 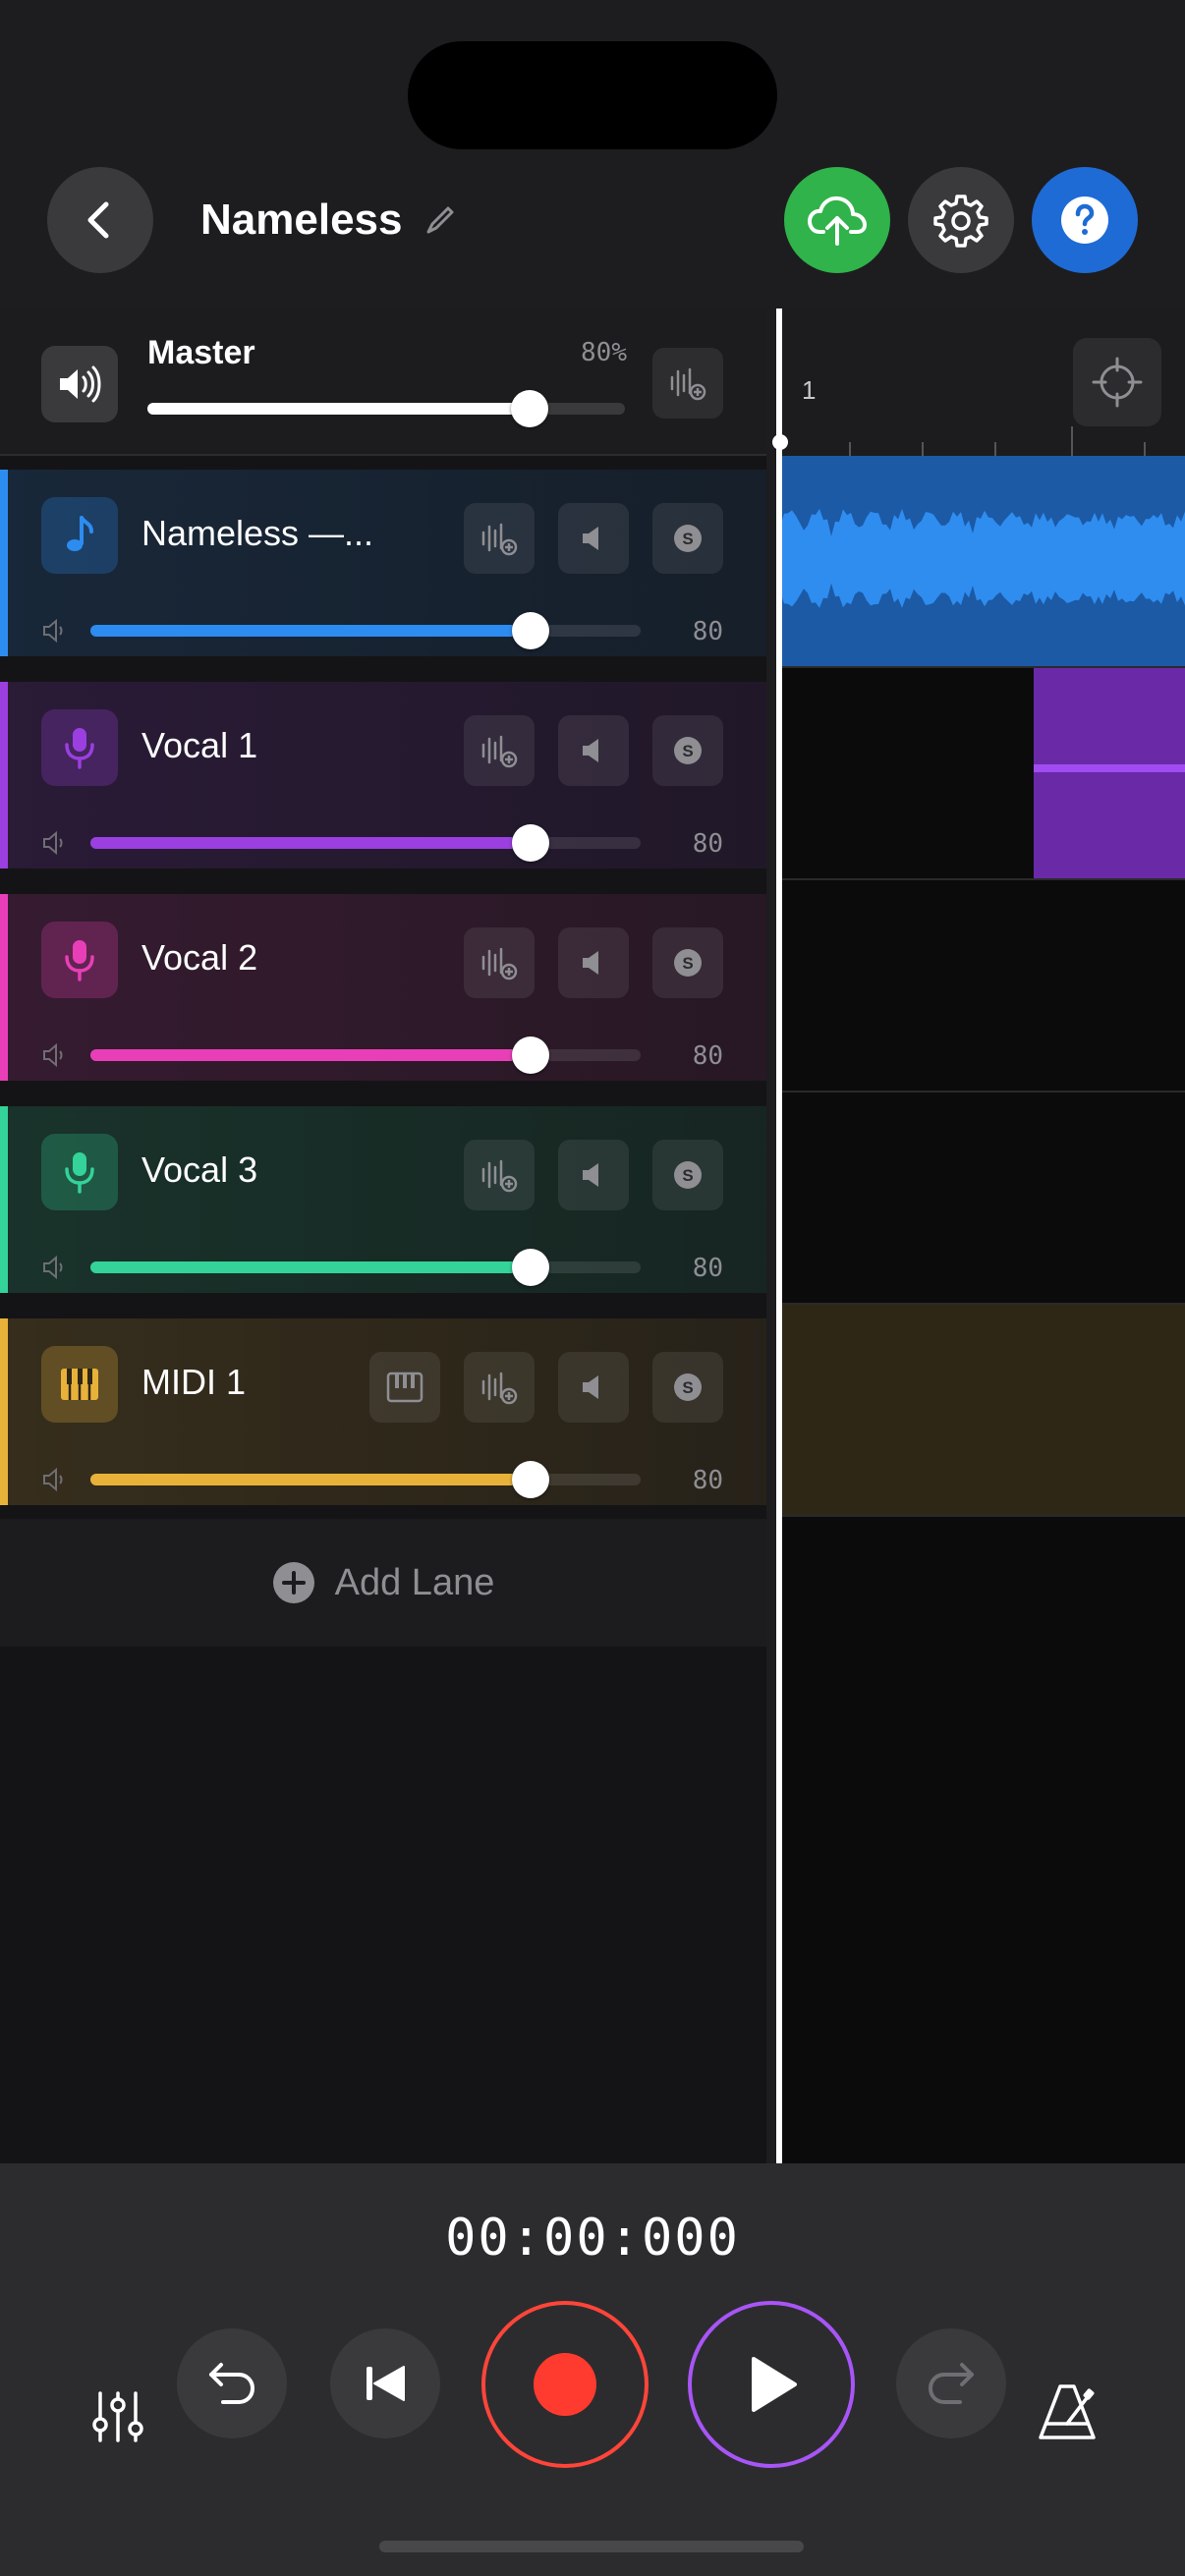 I want to click on chevron-left-icon, so click(x=98, y=220).